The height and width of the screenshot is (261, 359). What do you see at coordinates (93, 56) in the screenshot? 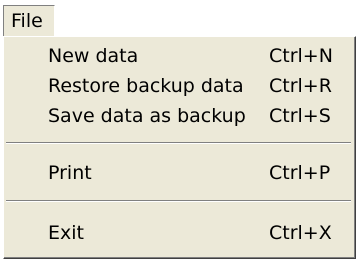
I see `menu-item-label: New data` at bounding box center [93, 56].